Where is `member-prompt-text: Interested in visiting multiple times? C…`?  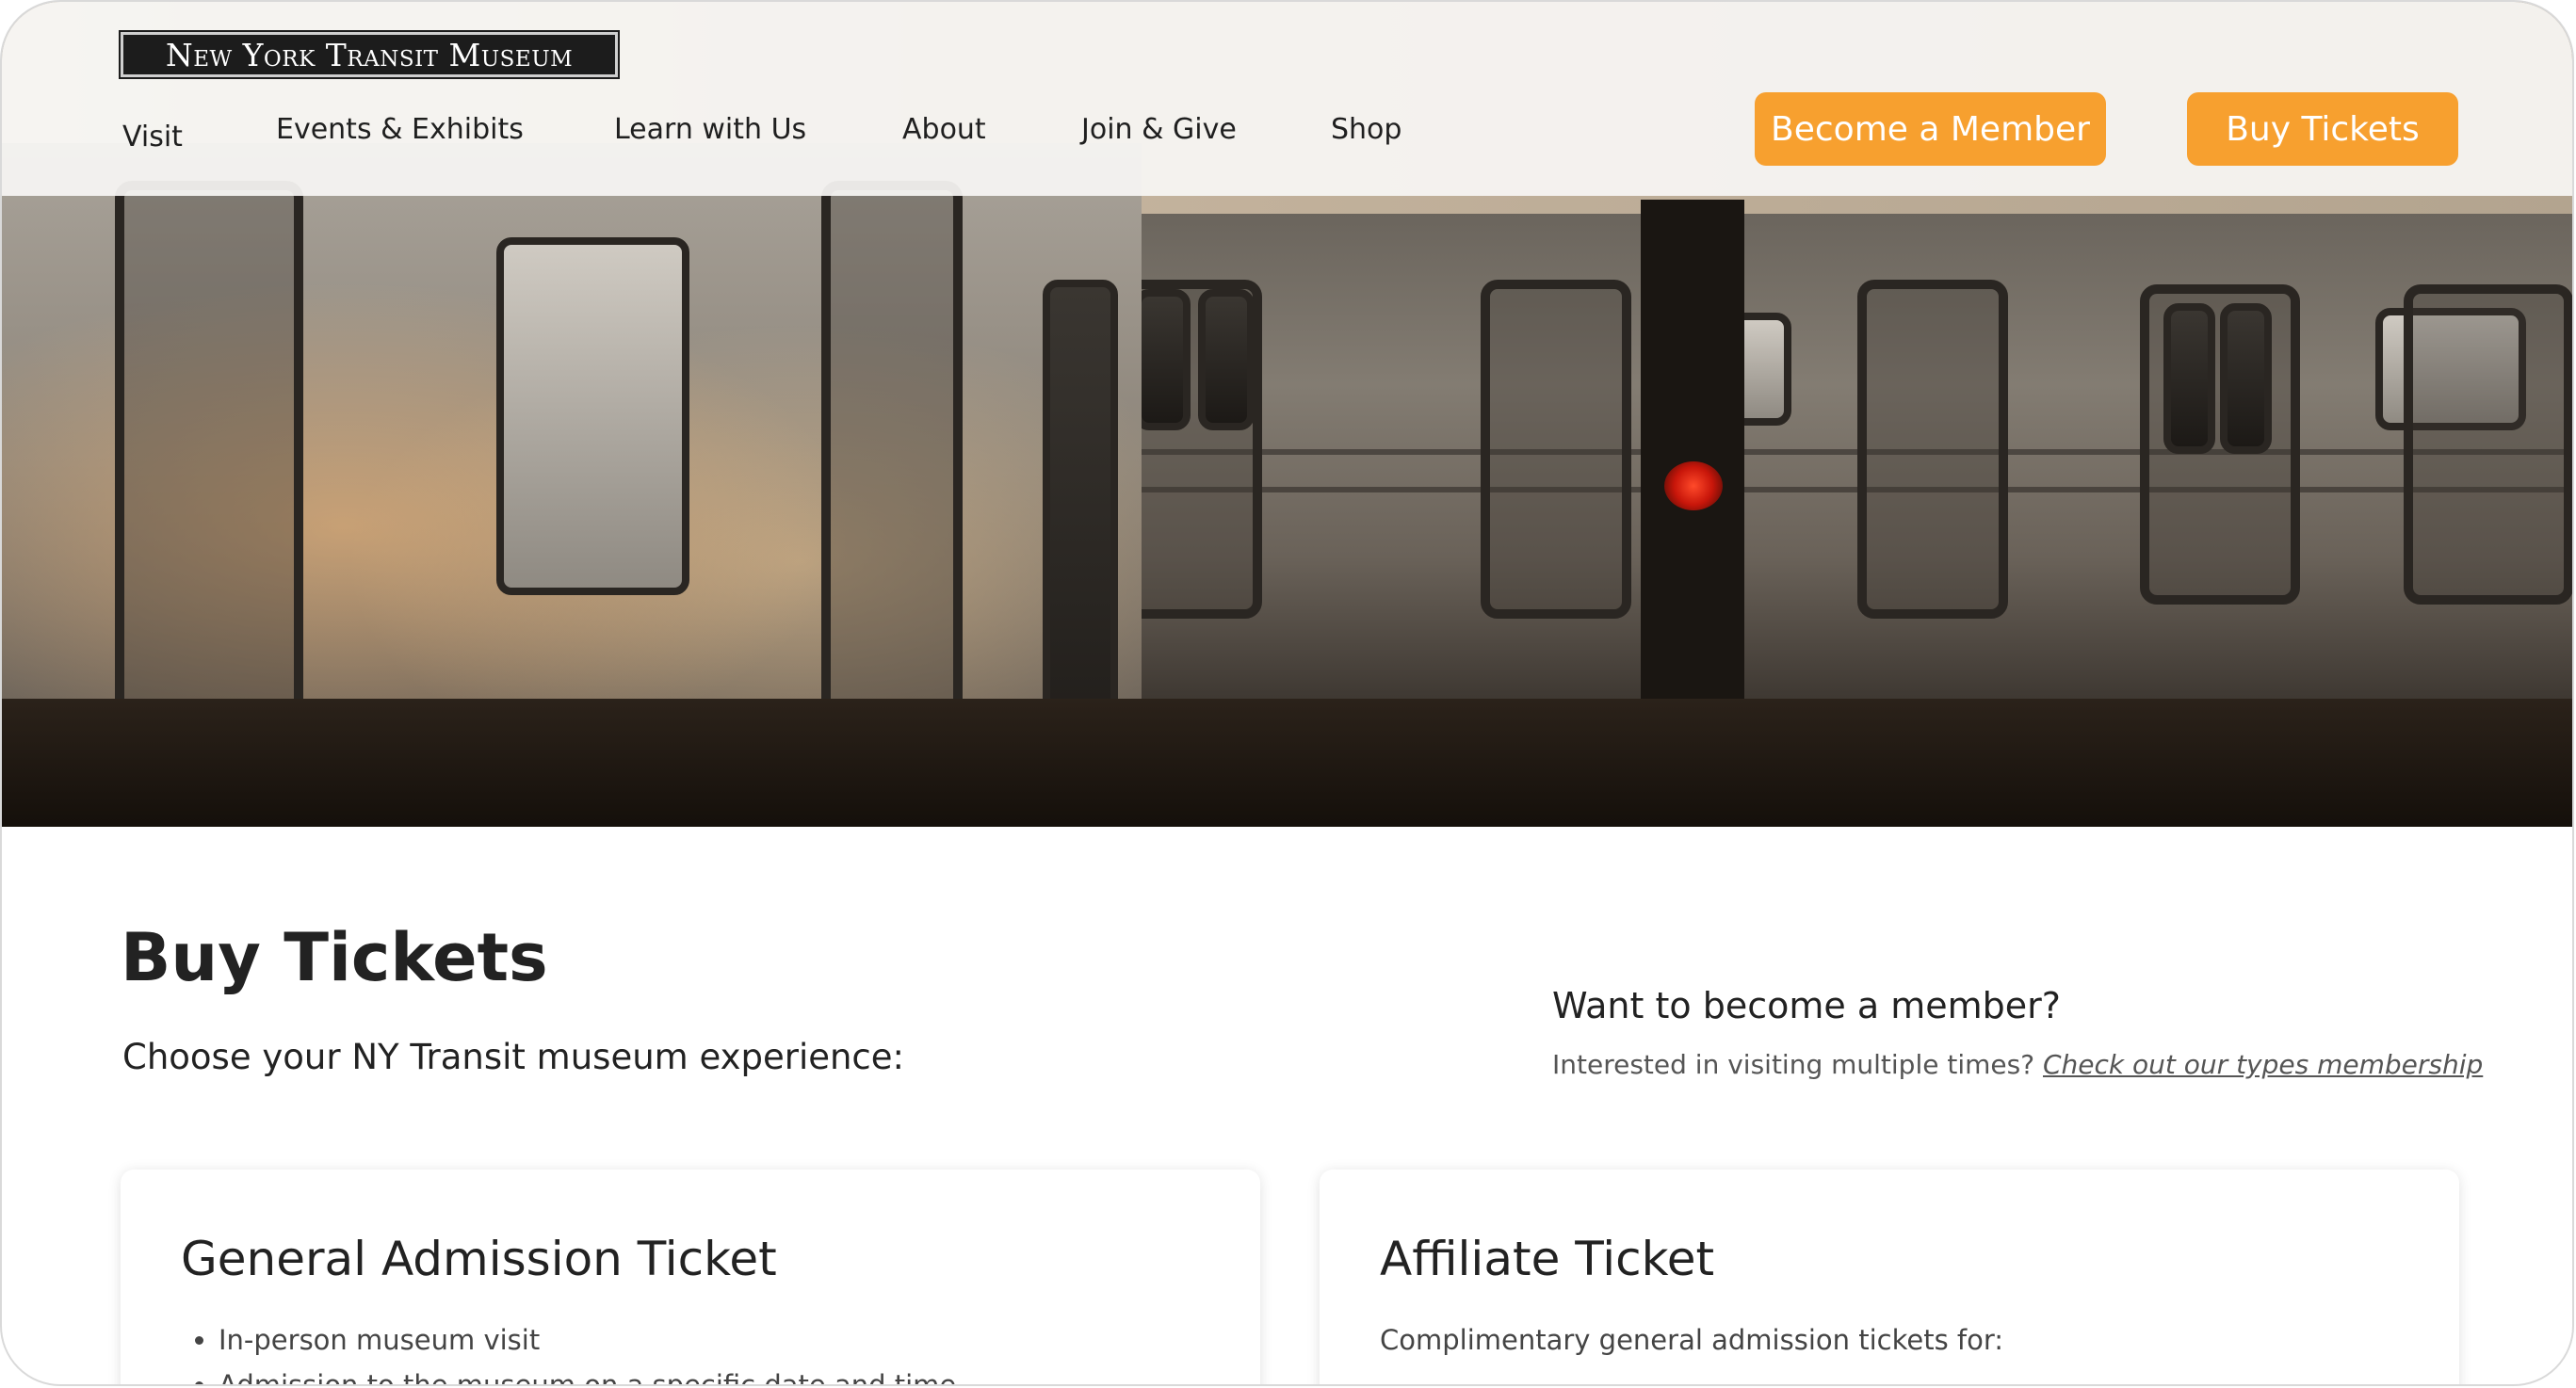
member-prompt-text: Interested in visiting multiple times? C… is located at coordinates (2017, 1065).